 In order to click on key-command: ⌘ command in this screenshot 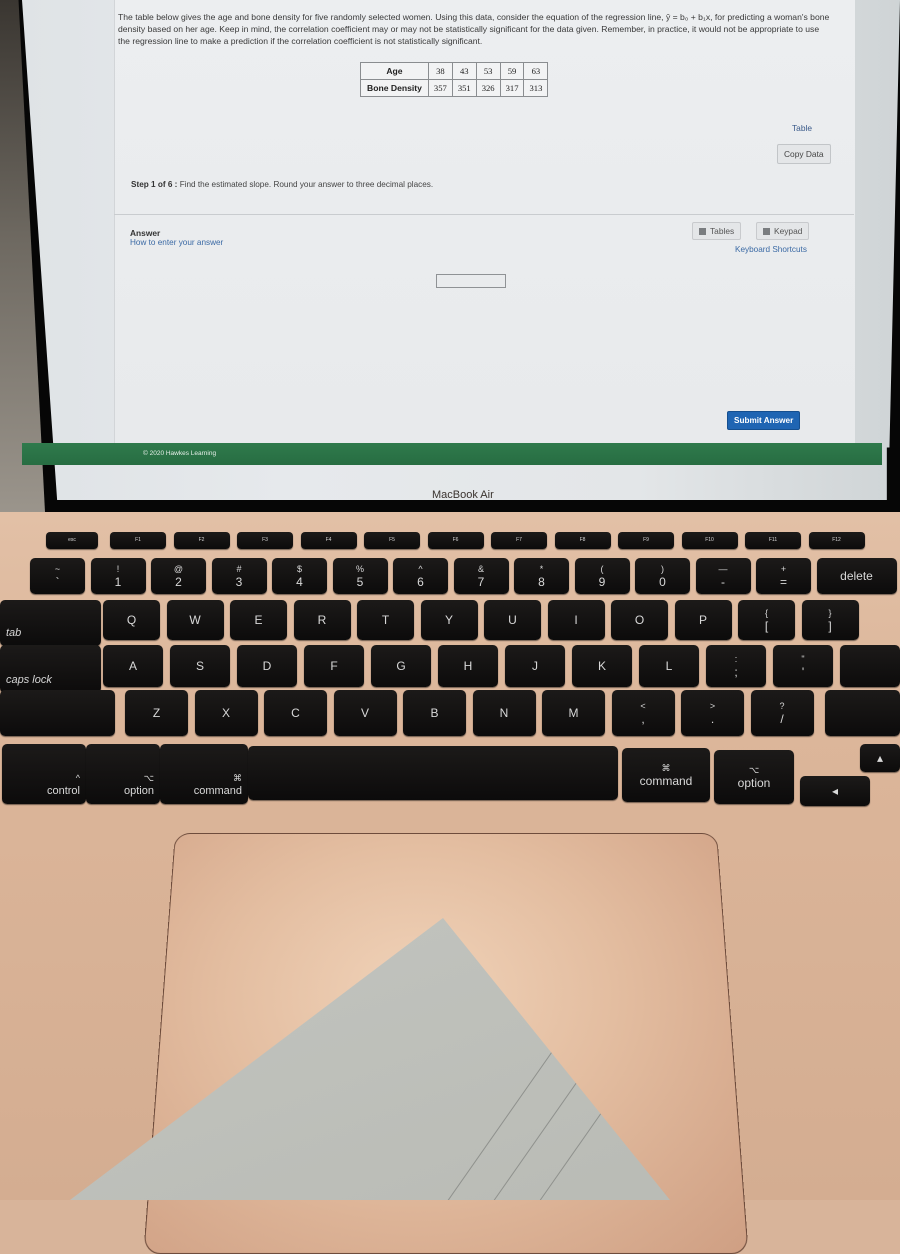, I will do `click(204, 774)`.